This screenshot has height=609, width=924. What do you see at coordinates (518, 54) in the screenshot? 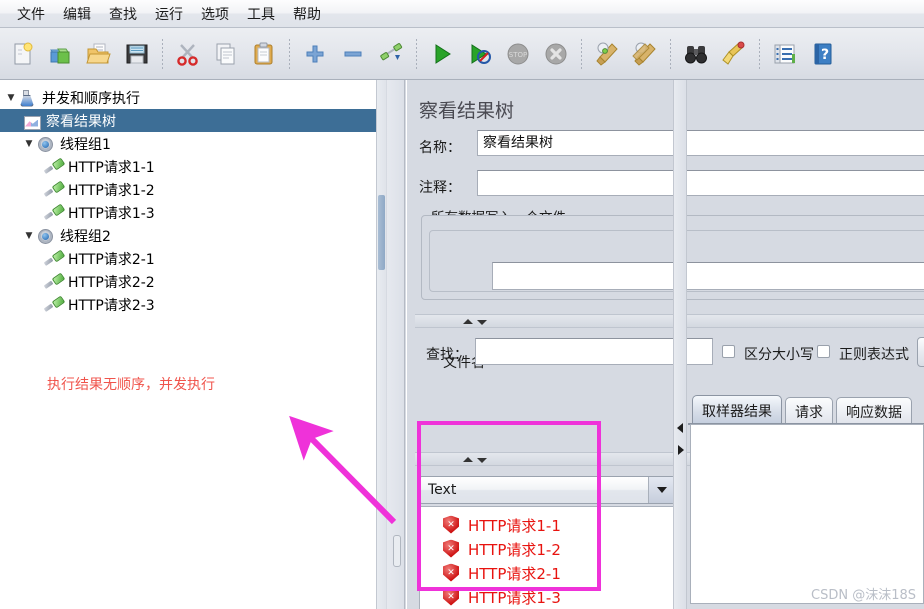
I see `stop-icon: STOP` at bounding box center [518, 54].